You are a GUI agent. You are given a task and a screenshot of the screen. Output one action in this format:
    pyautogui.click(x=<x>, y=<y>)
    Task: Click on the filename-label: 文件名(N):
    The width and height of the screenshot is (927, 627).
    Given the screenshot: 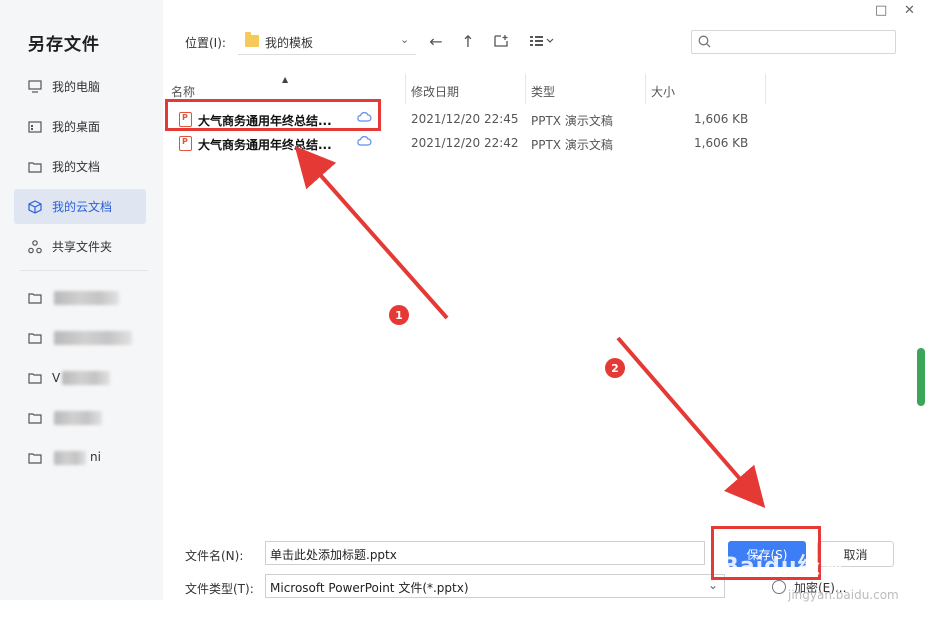 What is the action you would take?
    pyautogui.click(x=214, y=556)
    